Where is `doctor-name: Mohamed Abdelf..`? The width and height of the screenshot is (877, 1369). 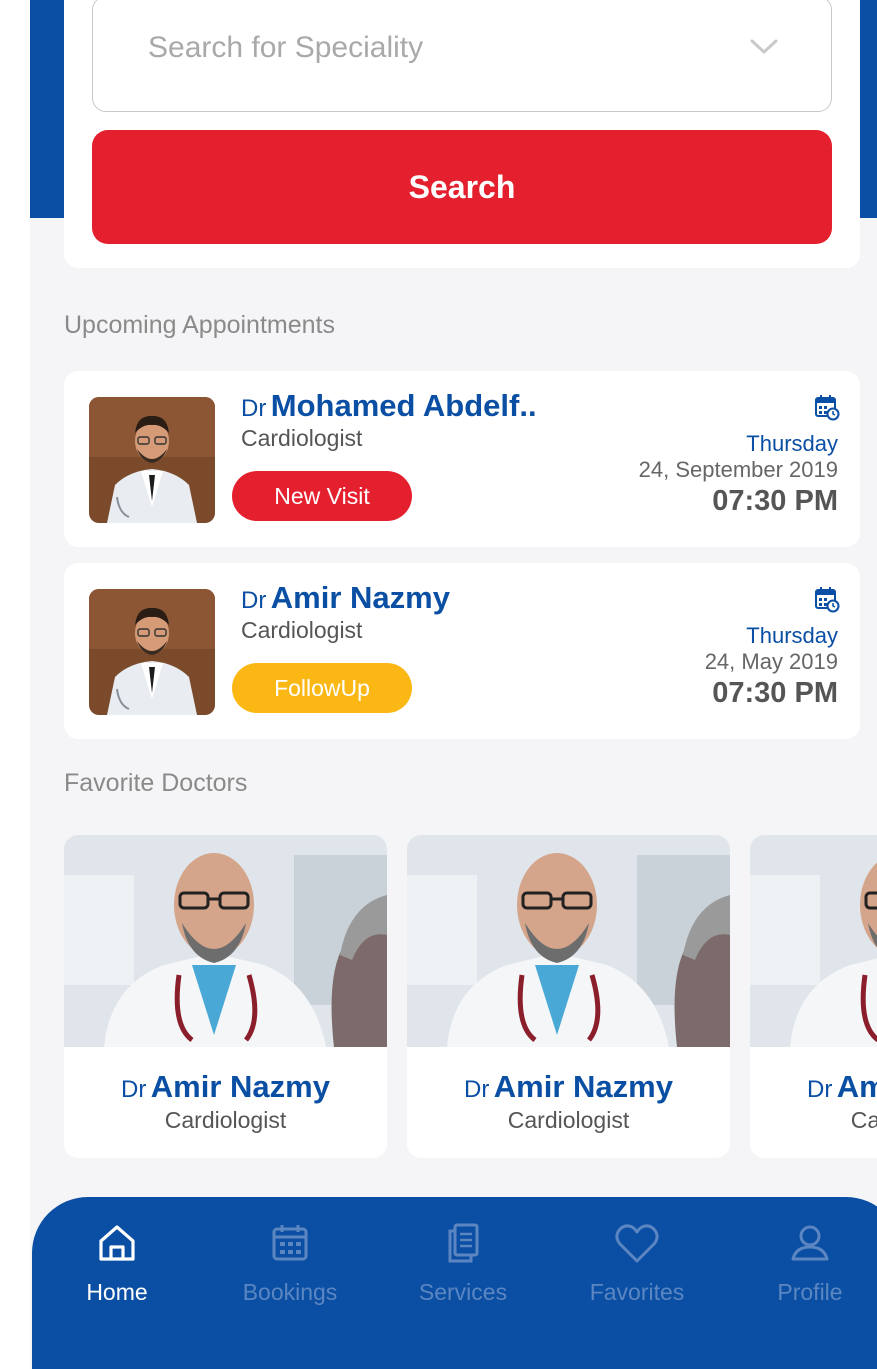 doctor-name: Mohamed Abdelf.. is located at coordinates (403, 405).